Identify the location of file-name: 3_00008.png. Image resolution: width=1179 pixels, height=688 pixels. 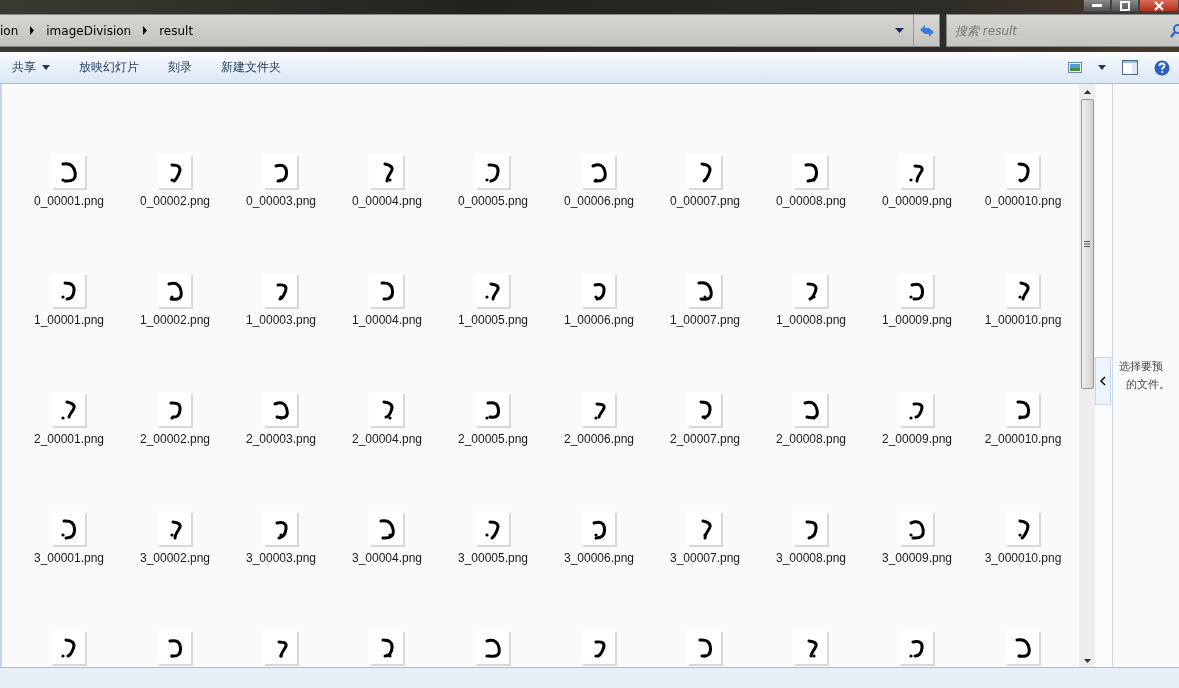
(811, 558).